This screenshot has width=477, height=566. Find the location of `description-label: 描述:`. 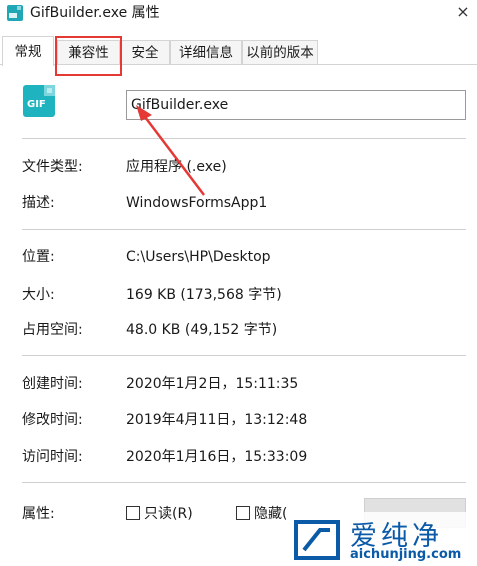

description-label: 描述: is located at coordinates (38, 203).